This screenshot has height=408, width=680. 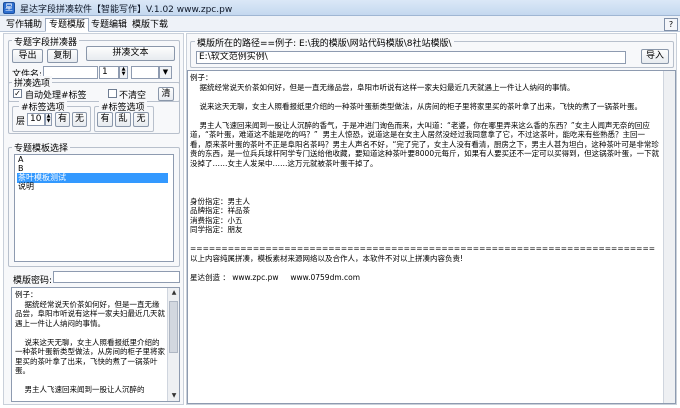 I want to click on tab-bar: 写作辅助 专题模版 专题编辑 模版下载, so click(x=340, y=24).